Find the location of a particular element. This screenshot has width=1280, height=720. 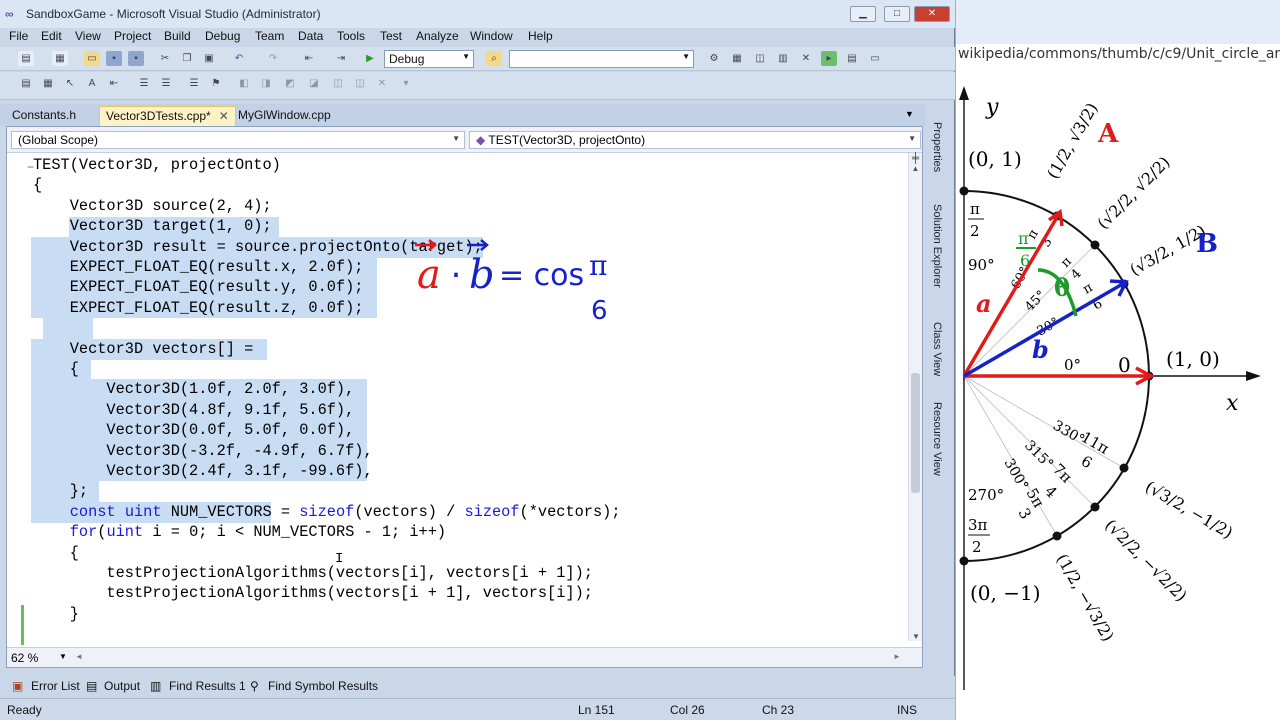

menu-project: Project is located at coordinates (132, 36).